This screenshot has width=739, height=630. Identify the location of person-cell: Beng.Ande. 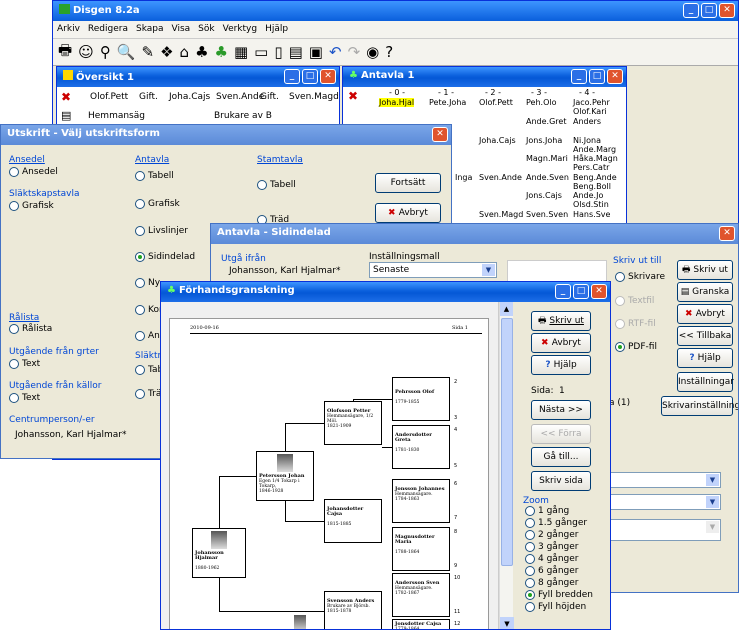
(595, 177).